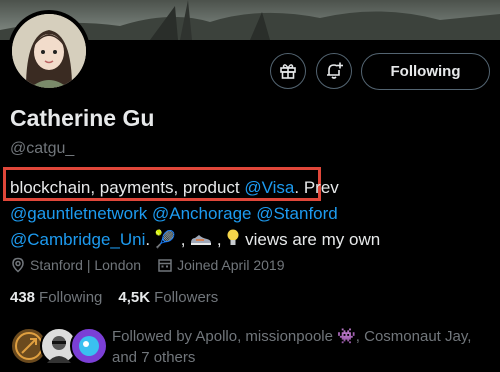  I want to click on gift-icon, so click(288, 71).